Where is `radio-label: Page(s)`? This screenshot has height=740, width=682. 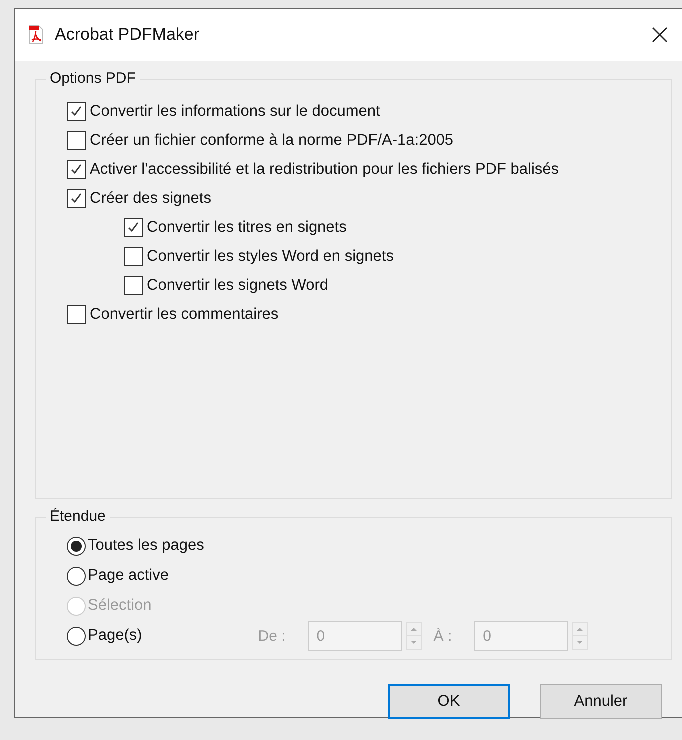 radio-label: Page(s) is located at coordinates (115, 636).